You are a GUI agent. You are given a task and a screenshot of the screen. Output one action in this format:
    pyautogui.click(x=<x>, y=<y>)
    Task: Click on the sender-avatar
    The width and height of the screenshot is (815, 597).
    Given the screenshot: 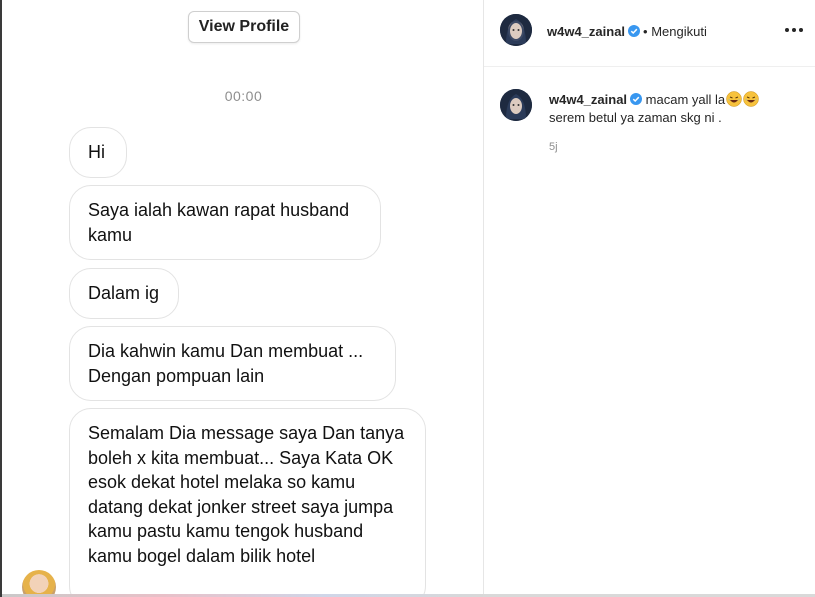 What is the action you would take?
    pyautogui.click(x=39, y=583)
    